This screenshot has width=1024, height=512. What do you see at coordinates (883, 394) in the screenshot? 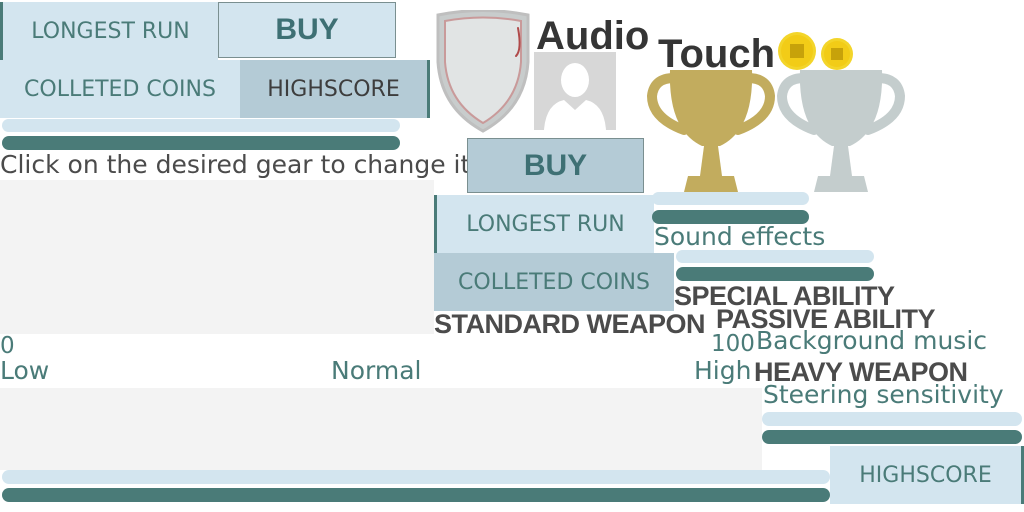
I see `steering-sensitivity-label: Steering sensitivity` at bounding box center [883, 394].